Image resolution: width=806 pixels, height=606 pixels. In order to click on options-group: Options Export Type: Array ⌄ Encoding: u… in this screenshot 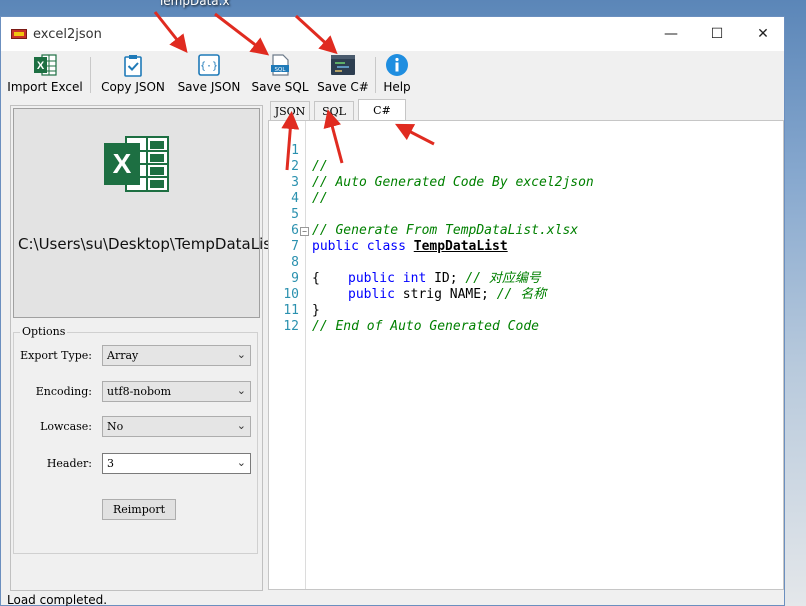, I will do `click(135, 439)`.